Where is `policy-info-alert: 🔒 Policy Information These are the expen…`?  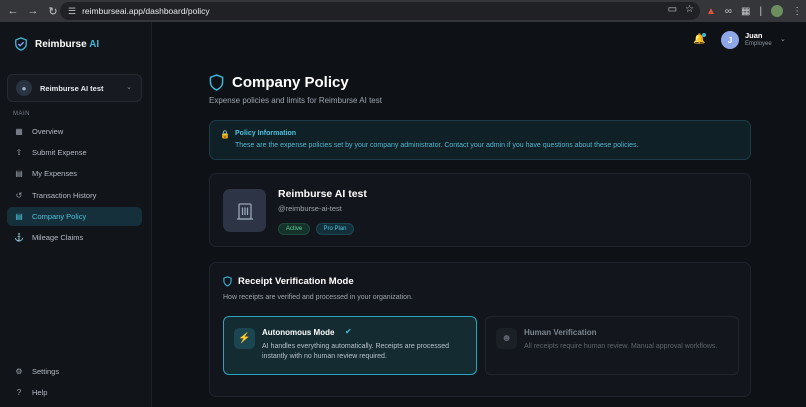 policy-info-alert: 🔒 Policy Information These are the expen… is located at coordinates (480, 140).